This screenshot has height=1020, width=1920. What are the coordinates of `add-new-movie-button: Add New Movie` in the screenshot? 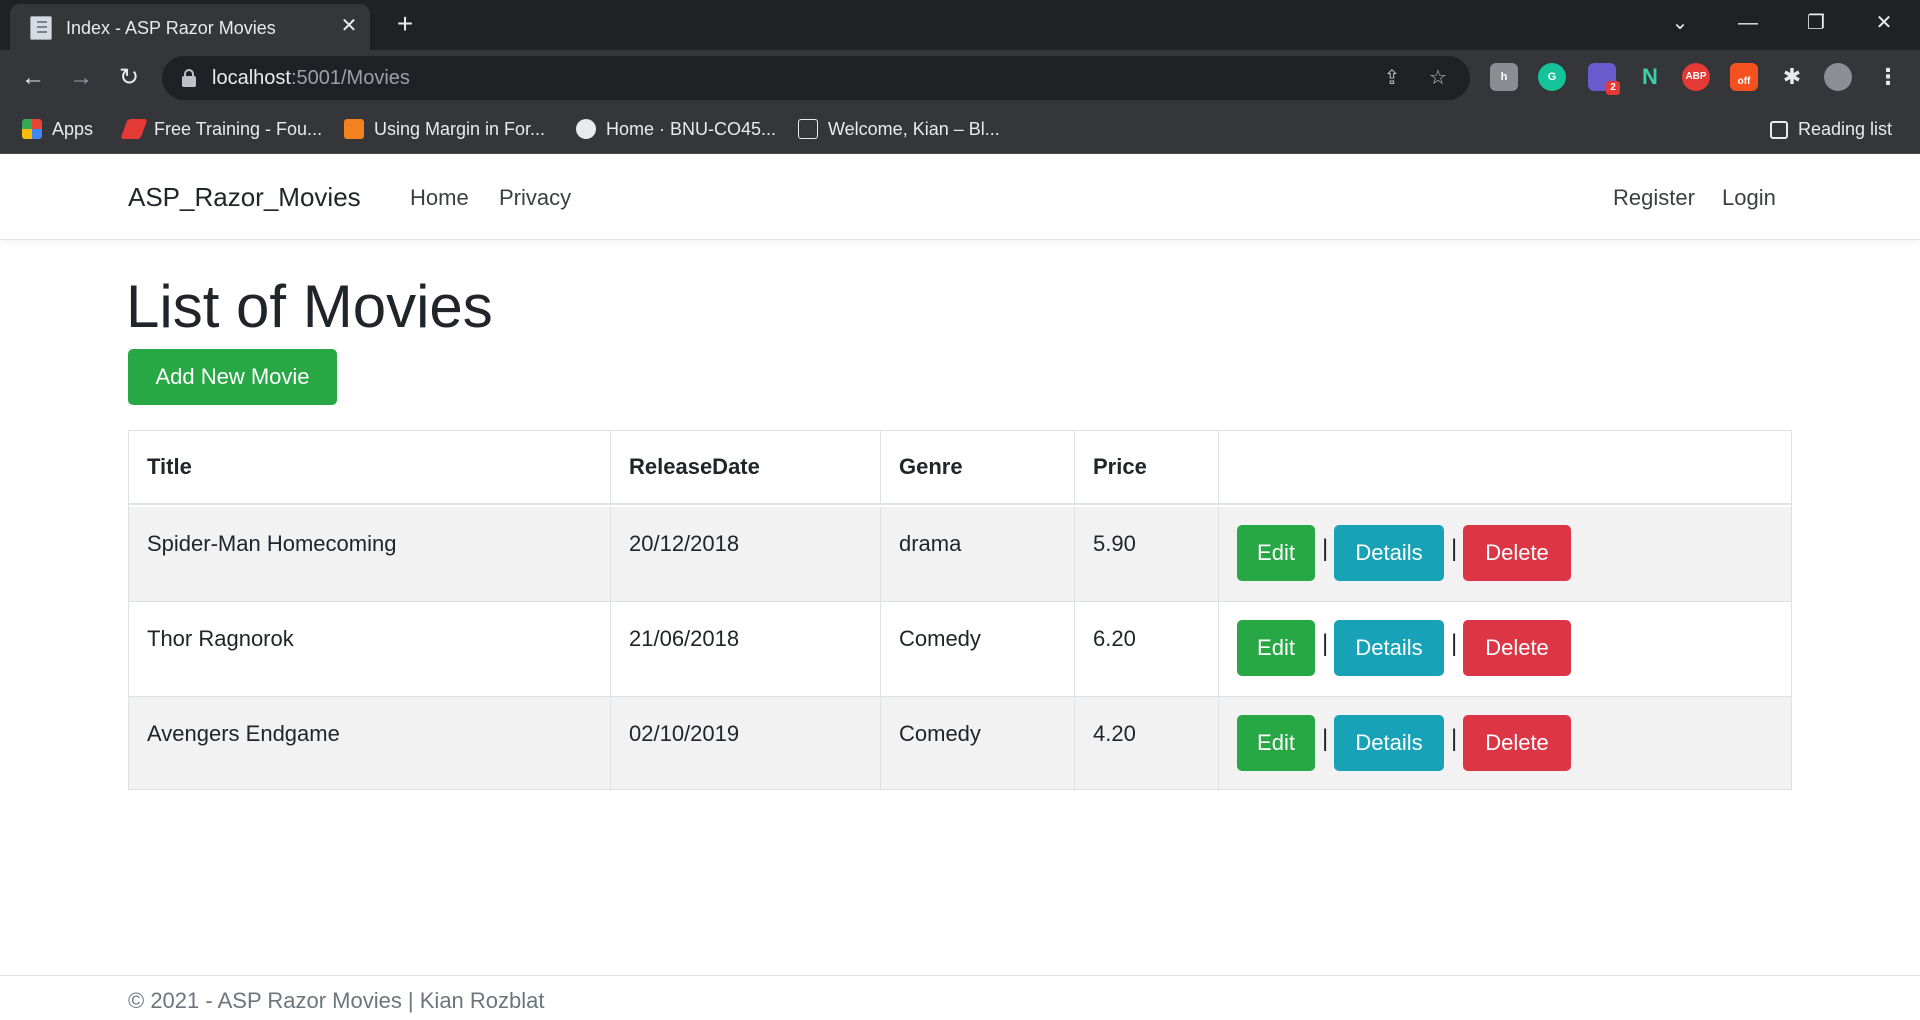 It's located at (232, 377).